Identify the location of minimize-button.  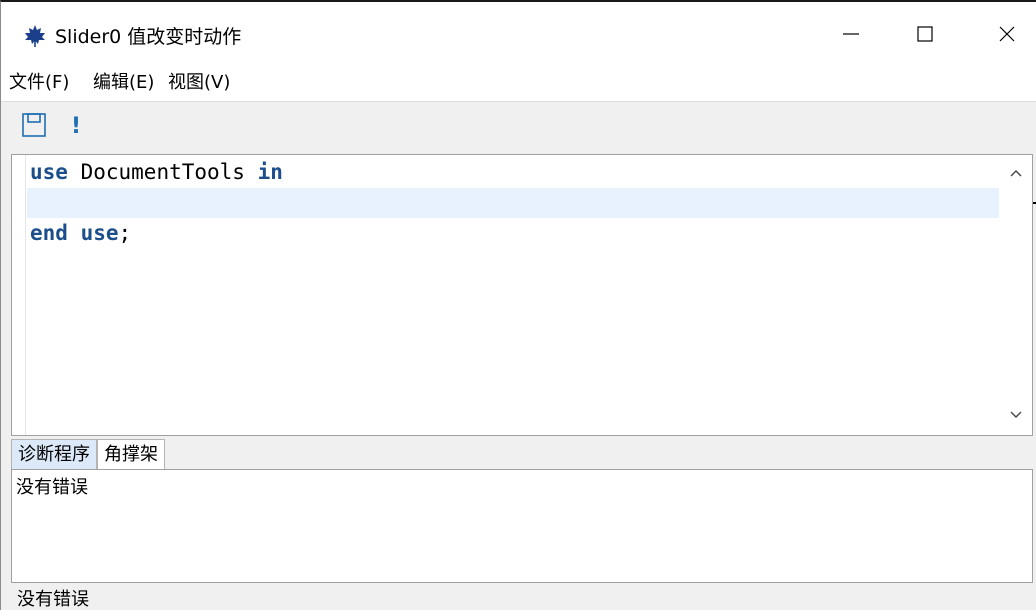
(851, 36).